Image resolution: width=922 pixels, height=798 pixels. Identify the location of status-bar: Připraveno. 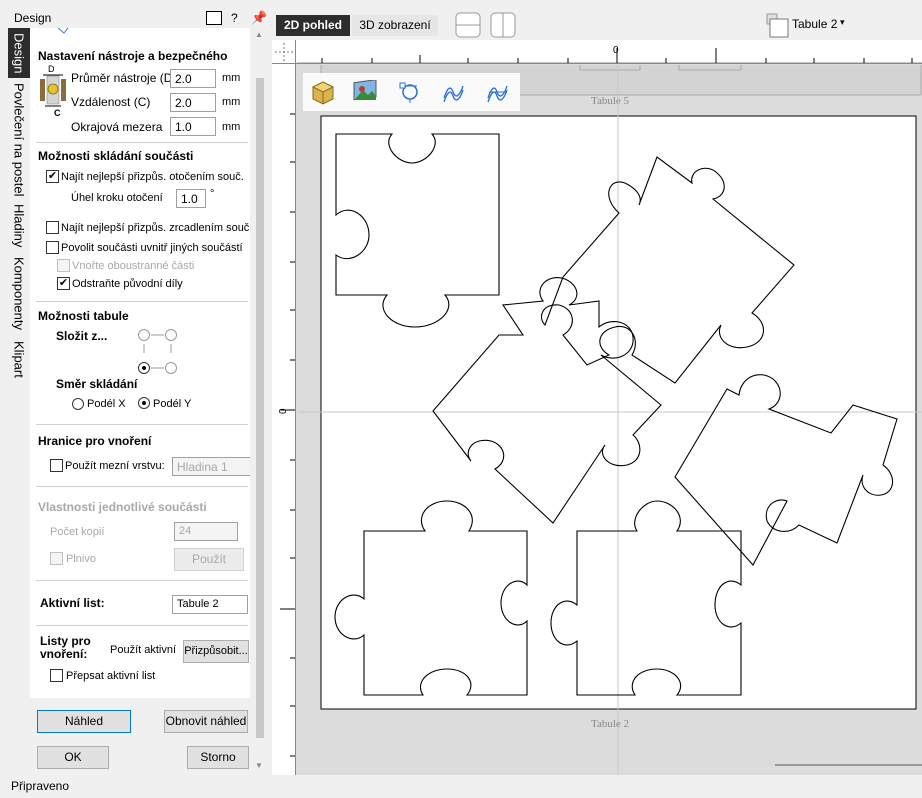
(461, 786).